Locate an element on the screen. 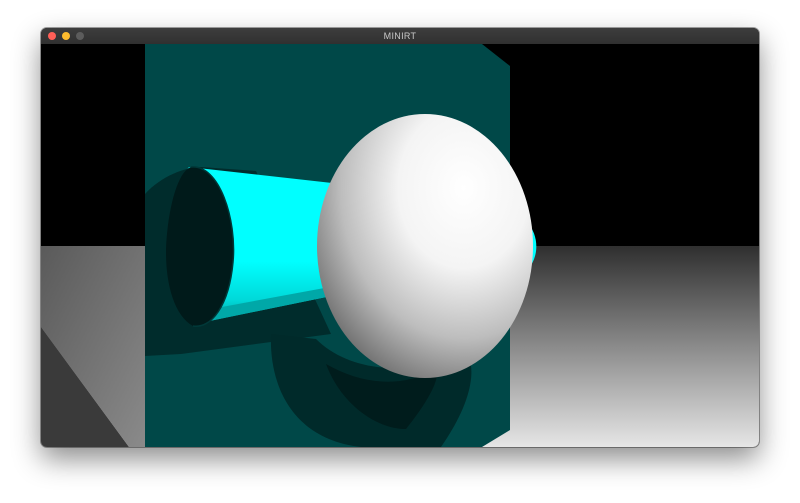 The width and height of the screenshot is (800, 503). titlebar: MINIRT is located at coordinates (400, 36).